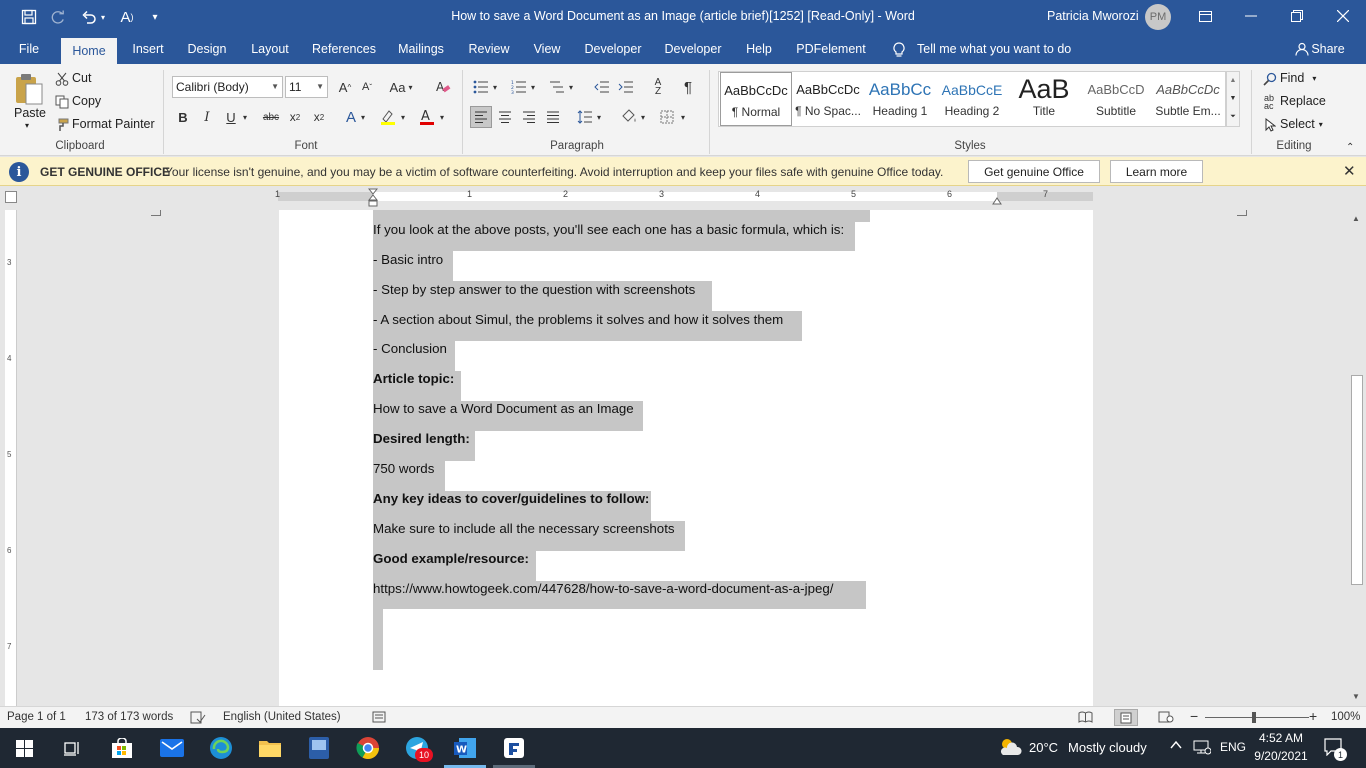 Image resolution: width=1366 pixels, height=768 pixels. What do you see at coordinates (1166, 718) in the screenshot?
I see `web-layout-icon` at bounding box center [1166, 718].